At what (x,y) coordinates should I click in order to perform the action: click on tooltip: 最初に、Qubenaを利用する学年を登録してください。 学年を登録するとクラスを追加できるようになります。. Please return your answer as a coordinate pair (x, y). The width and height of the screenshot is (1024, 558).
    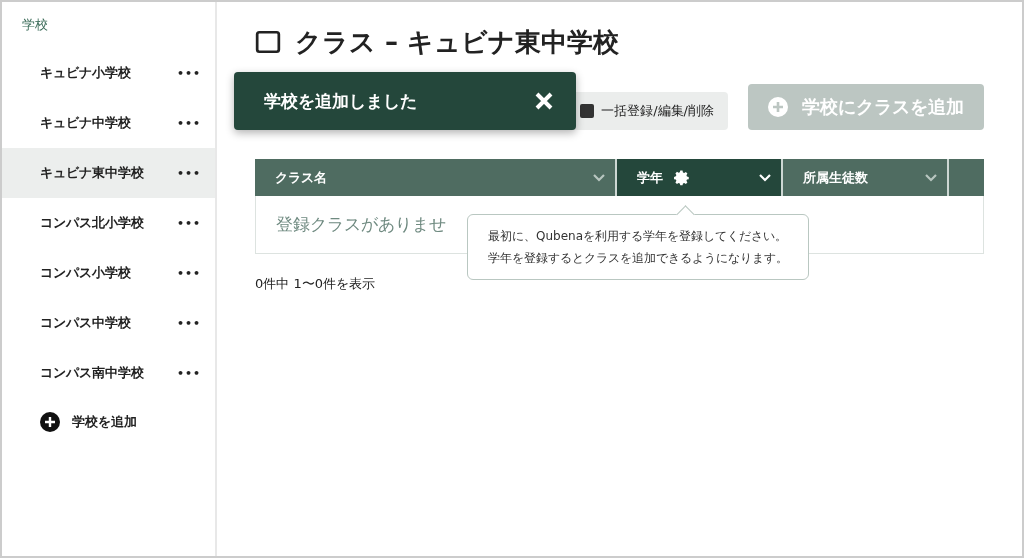
    Looking at the image, I should click on (638, 242).